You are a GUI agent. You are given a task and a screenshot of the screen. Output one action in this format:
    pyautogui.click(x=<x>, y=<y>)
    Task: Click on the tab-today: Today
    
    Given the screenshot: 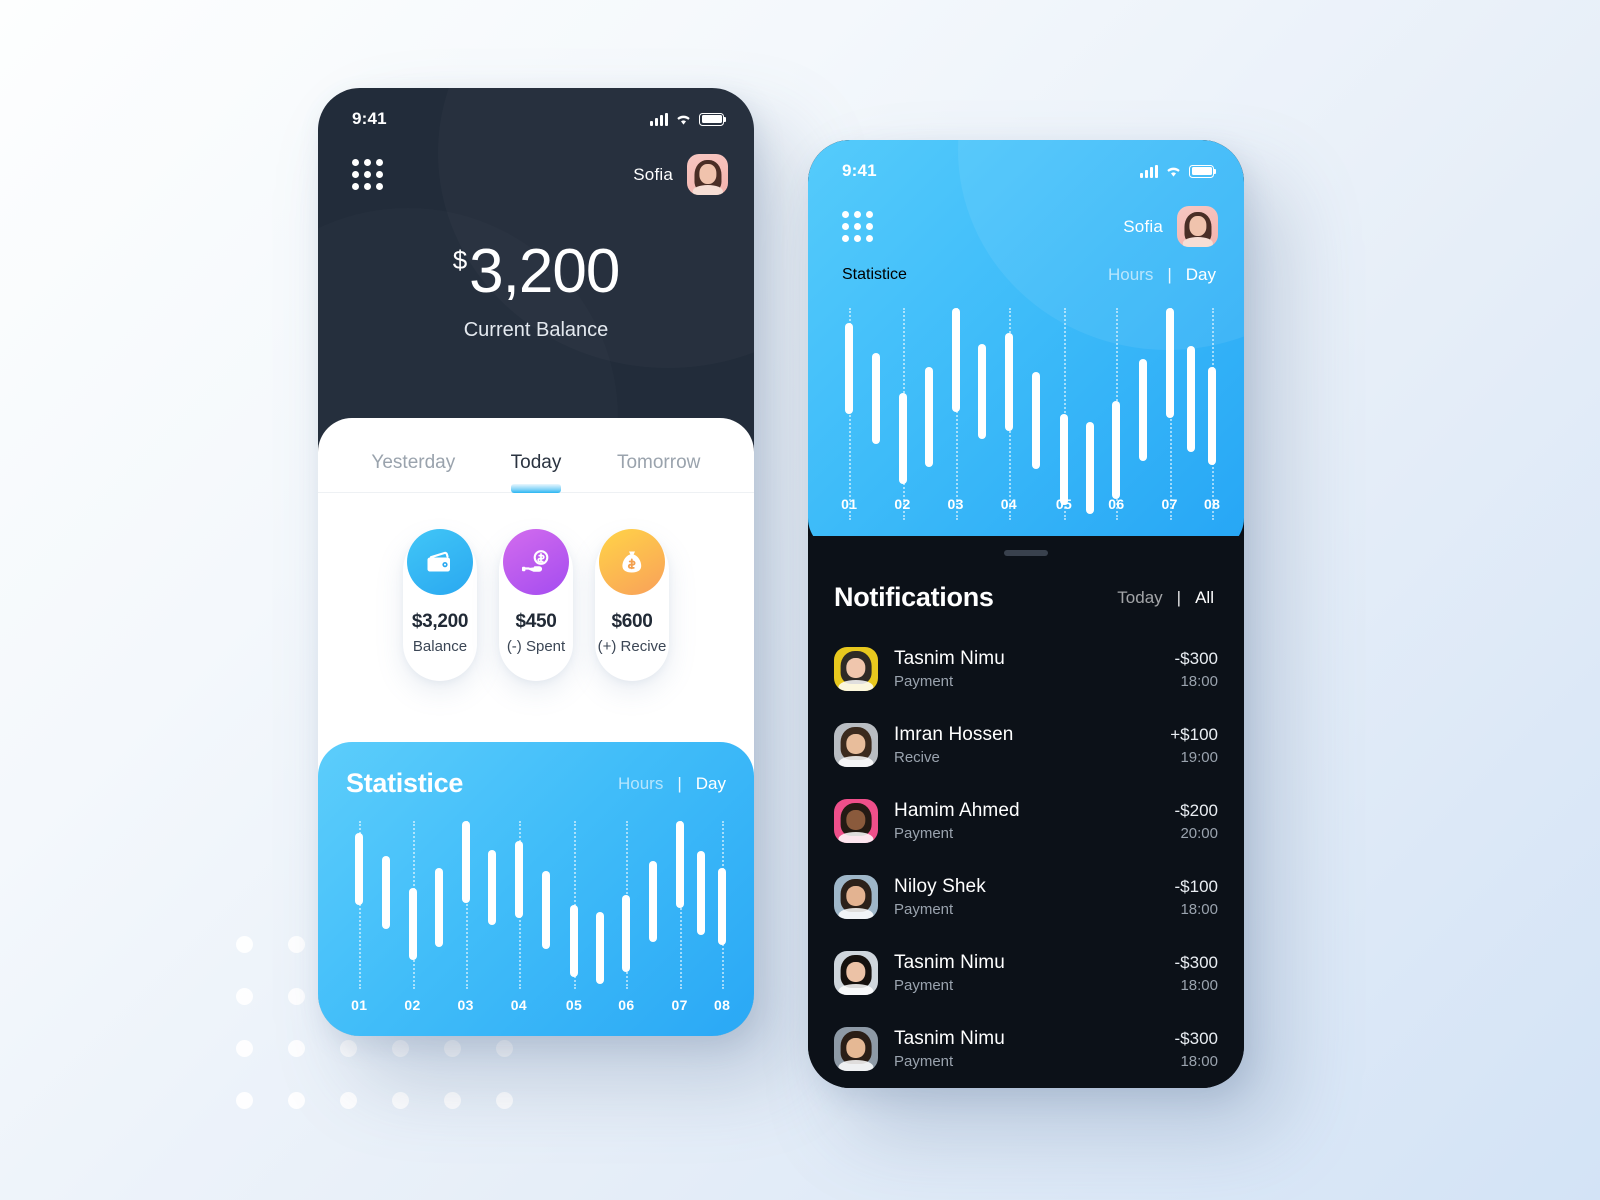 What is the action you would take?
    pyautogui.click(x=536, y=472)
    